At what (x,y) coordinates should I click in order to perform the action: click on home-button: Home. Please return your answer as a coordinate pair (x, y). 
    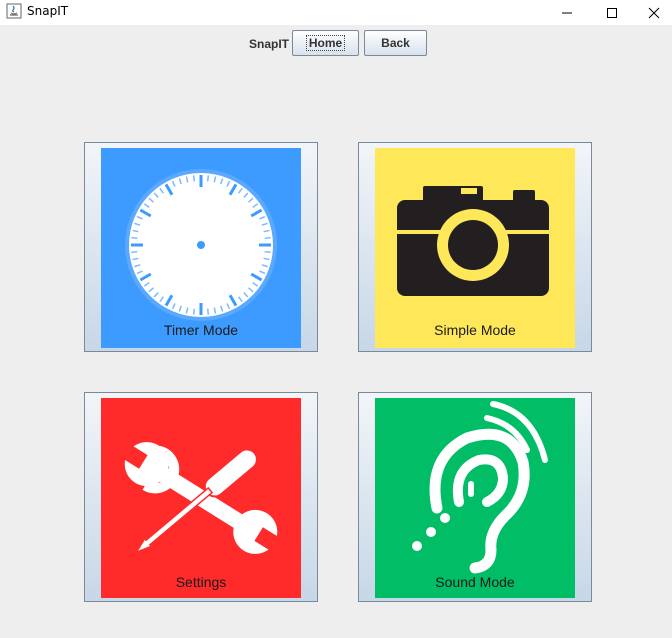
    Looking at the image, I should click on (325, 43).